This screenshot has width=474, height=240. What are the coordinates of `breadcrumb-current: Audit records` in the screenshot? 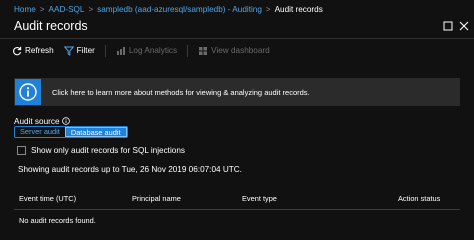 It's located at (298, 9).